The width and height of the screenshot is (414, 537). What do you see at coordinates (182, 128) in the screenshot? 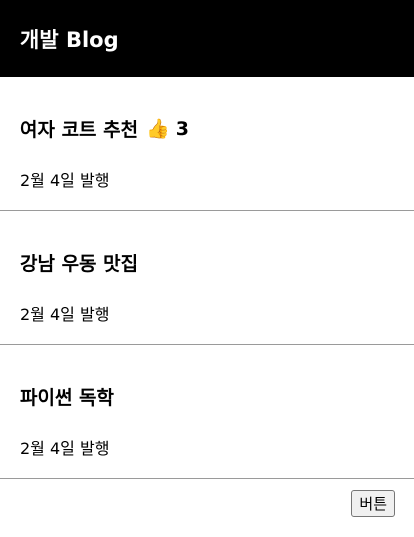
I see `like-count: 3` at bounding box center [182, 128].